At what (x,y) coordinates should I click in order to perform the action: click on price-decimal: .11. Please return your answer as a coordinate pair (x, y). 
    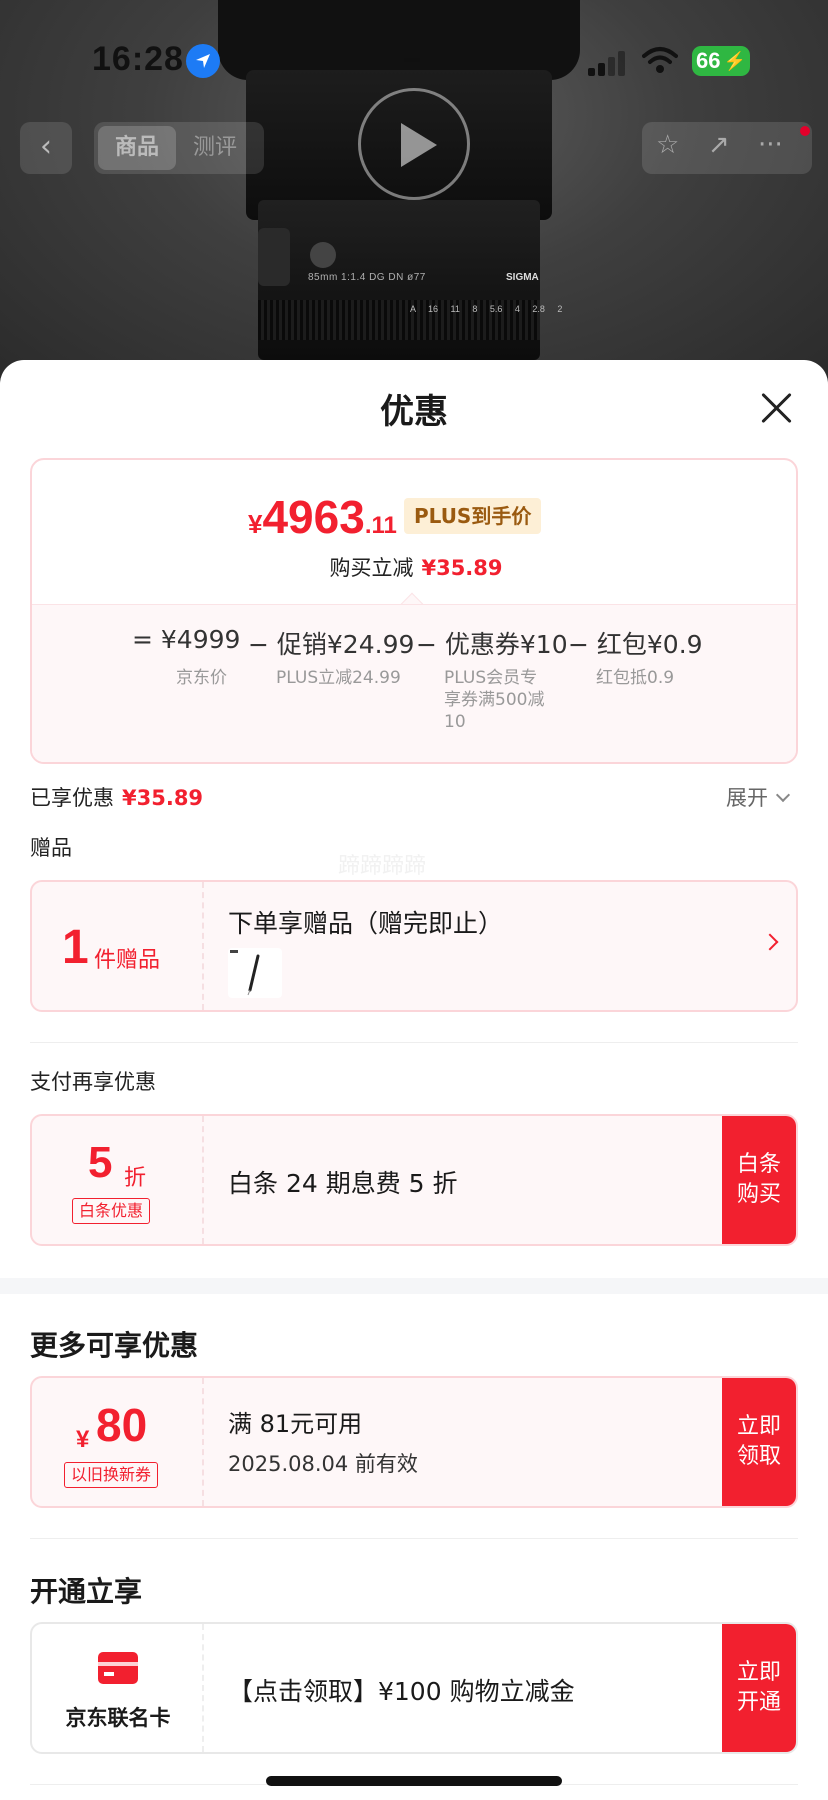
    Looking at the image, I should click on (380, 525).